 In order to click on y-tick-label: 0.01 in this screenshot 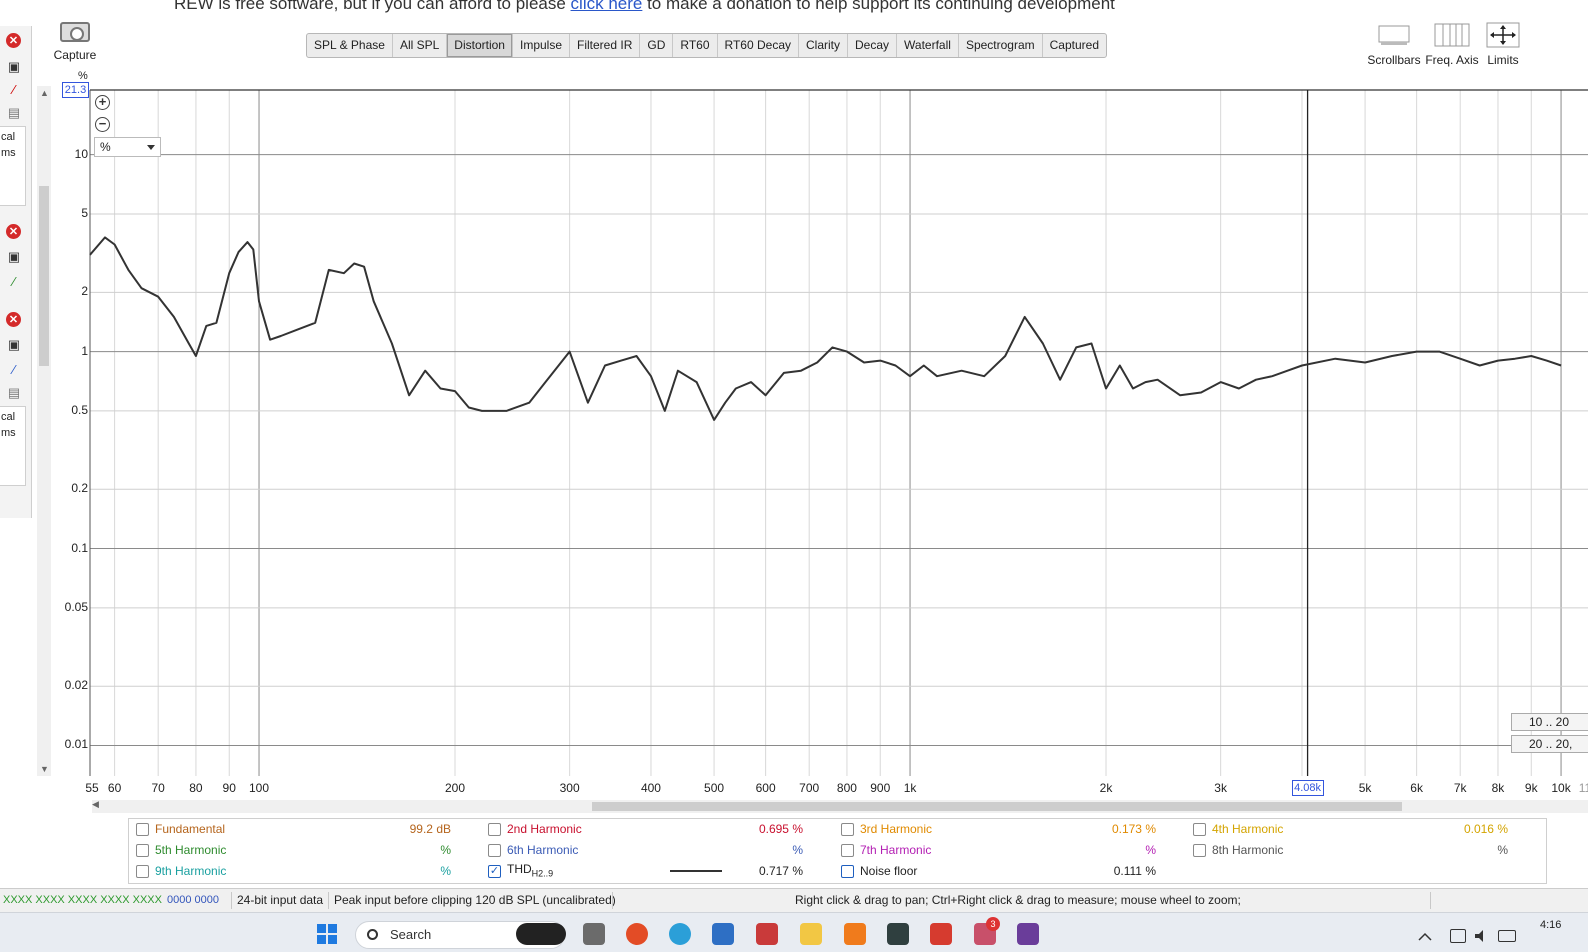, I will do `click(76, 744)`.